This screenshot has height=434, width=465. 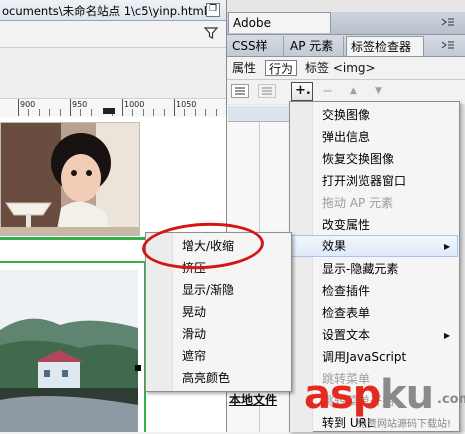 What do you see at coordinates (206, 378) in the screenshot?
I see `submenu-item-highlight: 高亮颜色` at bounding box center [206, 378].